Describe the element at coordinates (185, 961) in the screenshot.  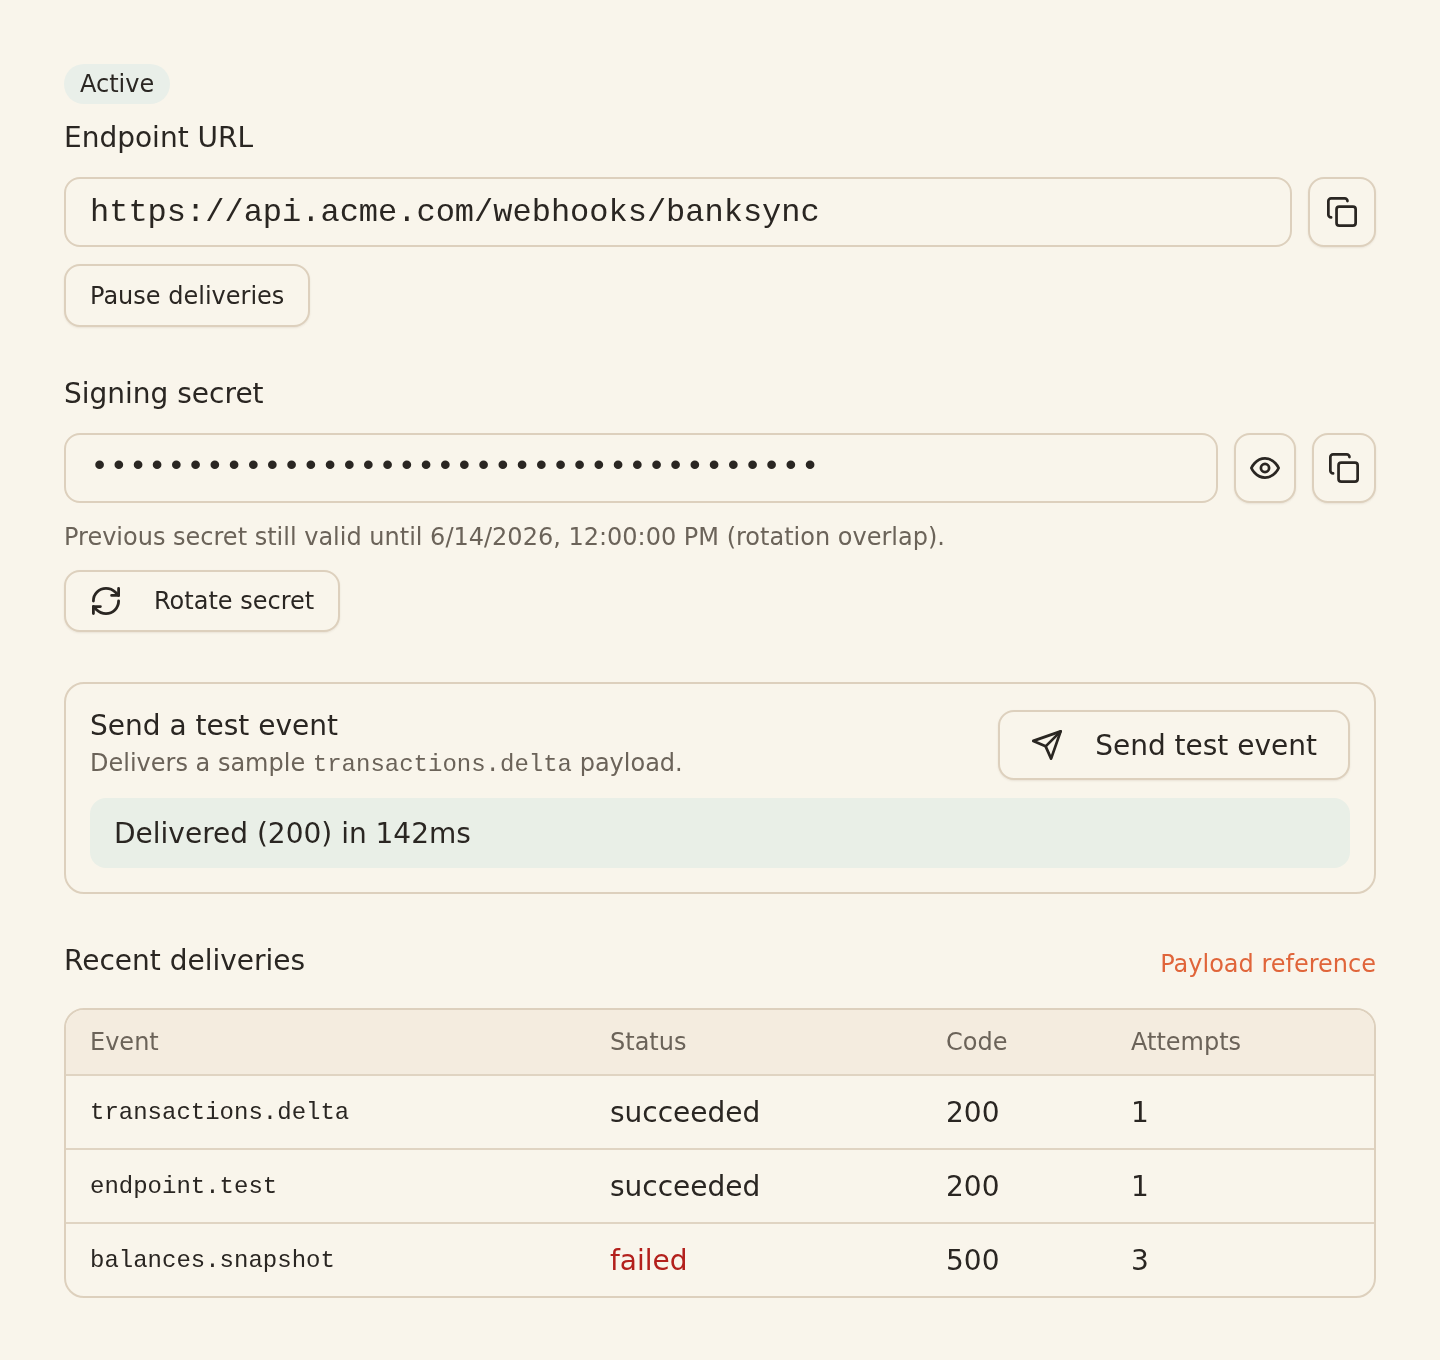
I see `section-heading: Recent deliveries` at that location.